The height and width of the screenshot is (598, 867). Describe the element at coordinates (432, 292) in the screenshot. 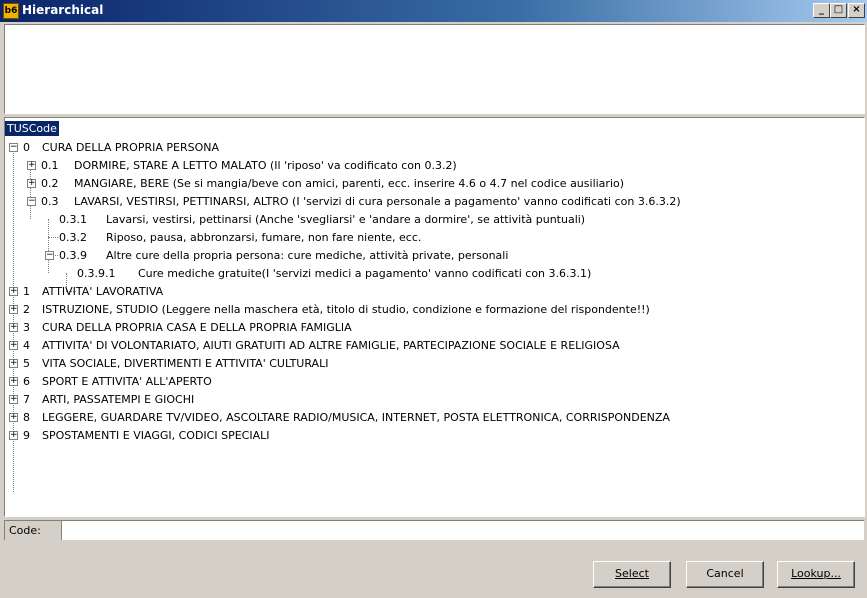

I see `tree-node-1: +1 ATTIVITA' LAVORATIVA` at that location.